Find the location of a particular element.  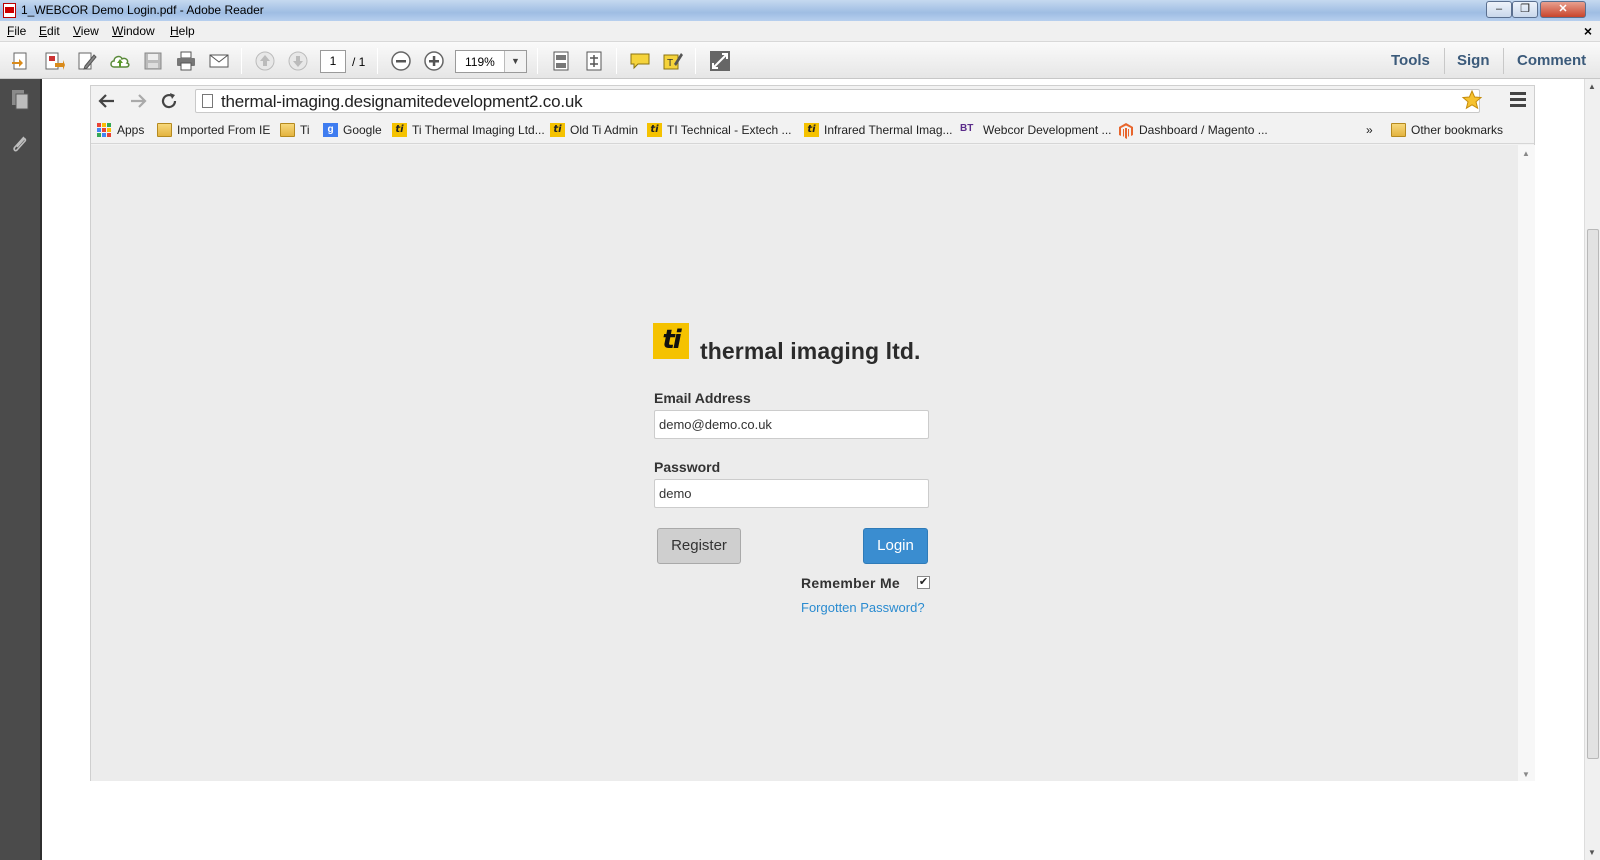

email-label: Email Address is located at coordinates (702, 398).